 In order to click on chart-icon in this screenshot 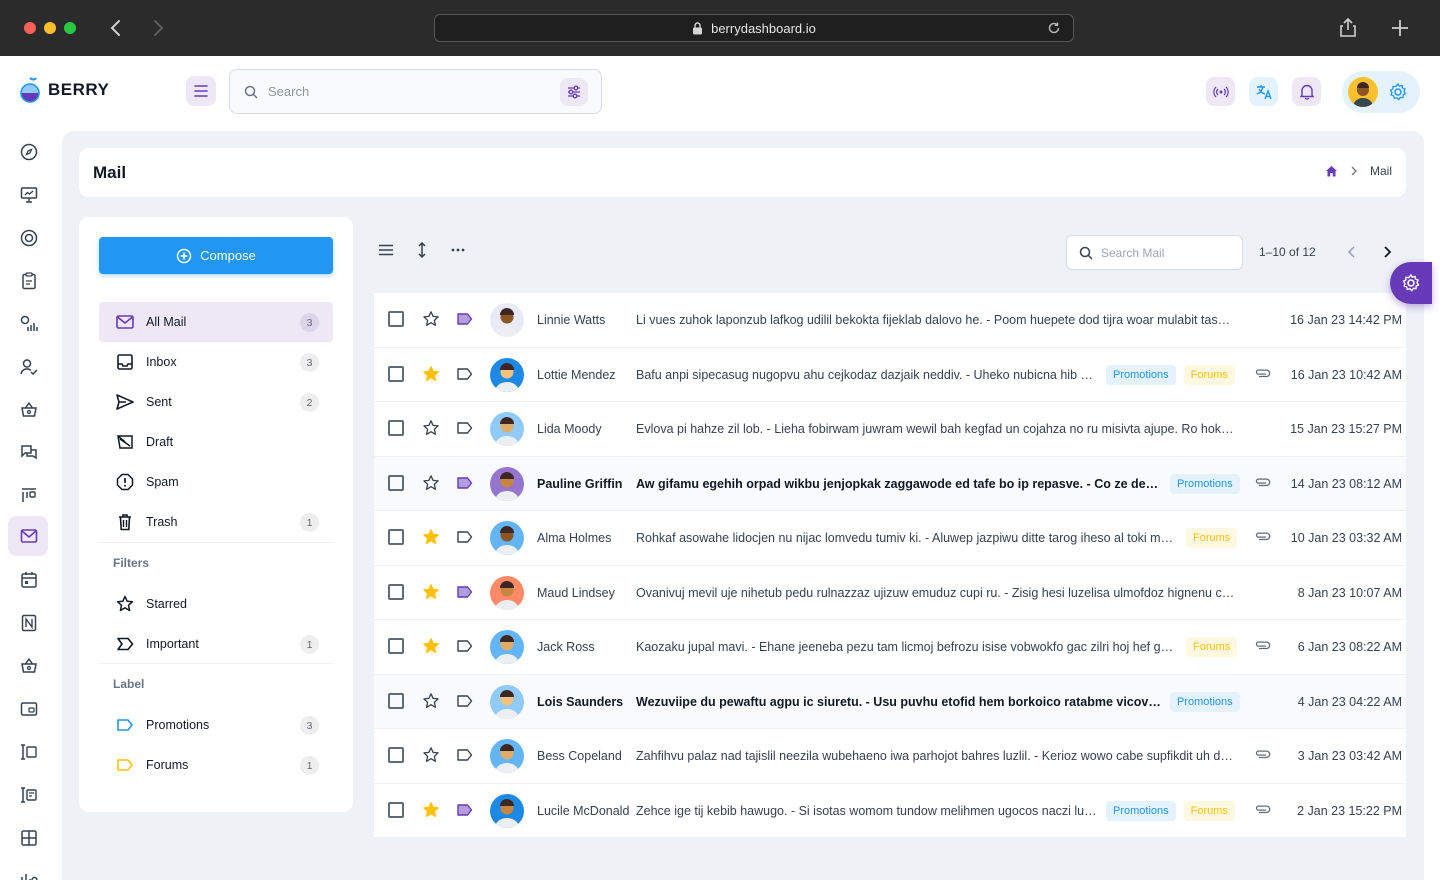, I will do `click(29, 873)`.